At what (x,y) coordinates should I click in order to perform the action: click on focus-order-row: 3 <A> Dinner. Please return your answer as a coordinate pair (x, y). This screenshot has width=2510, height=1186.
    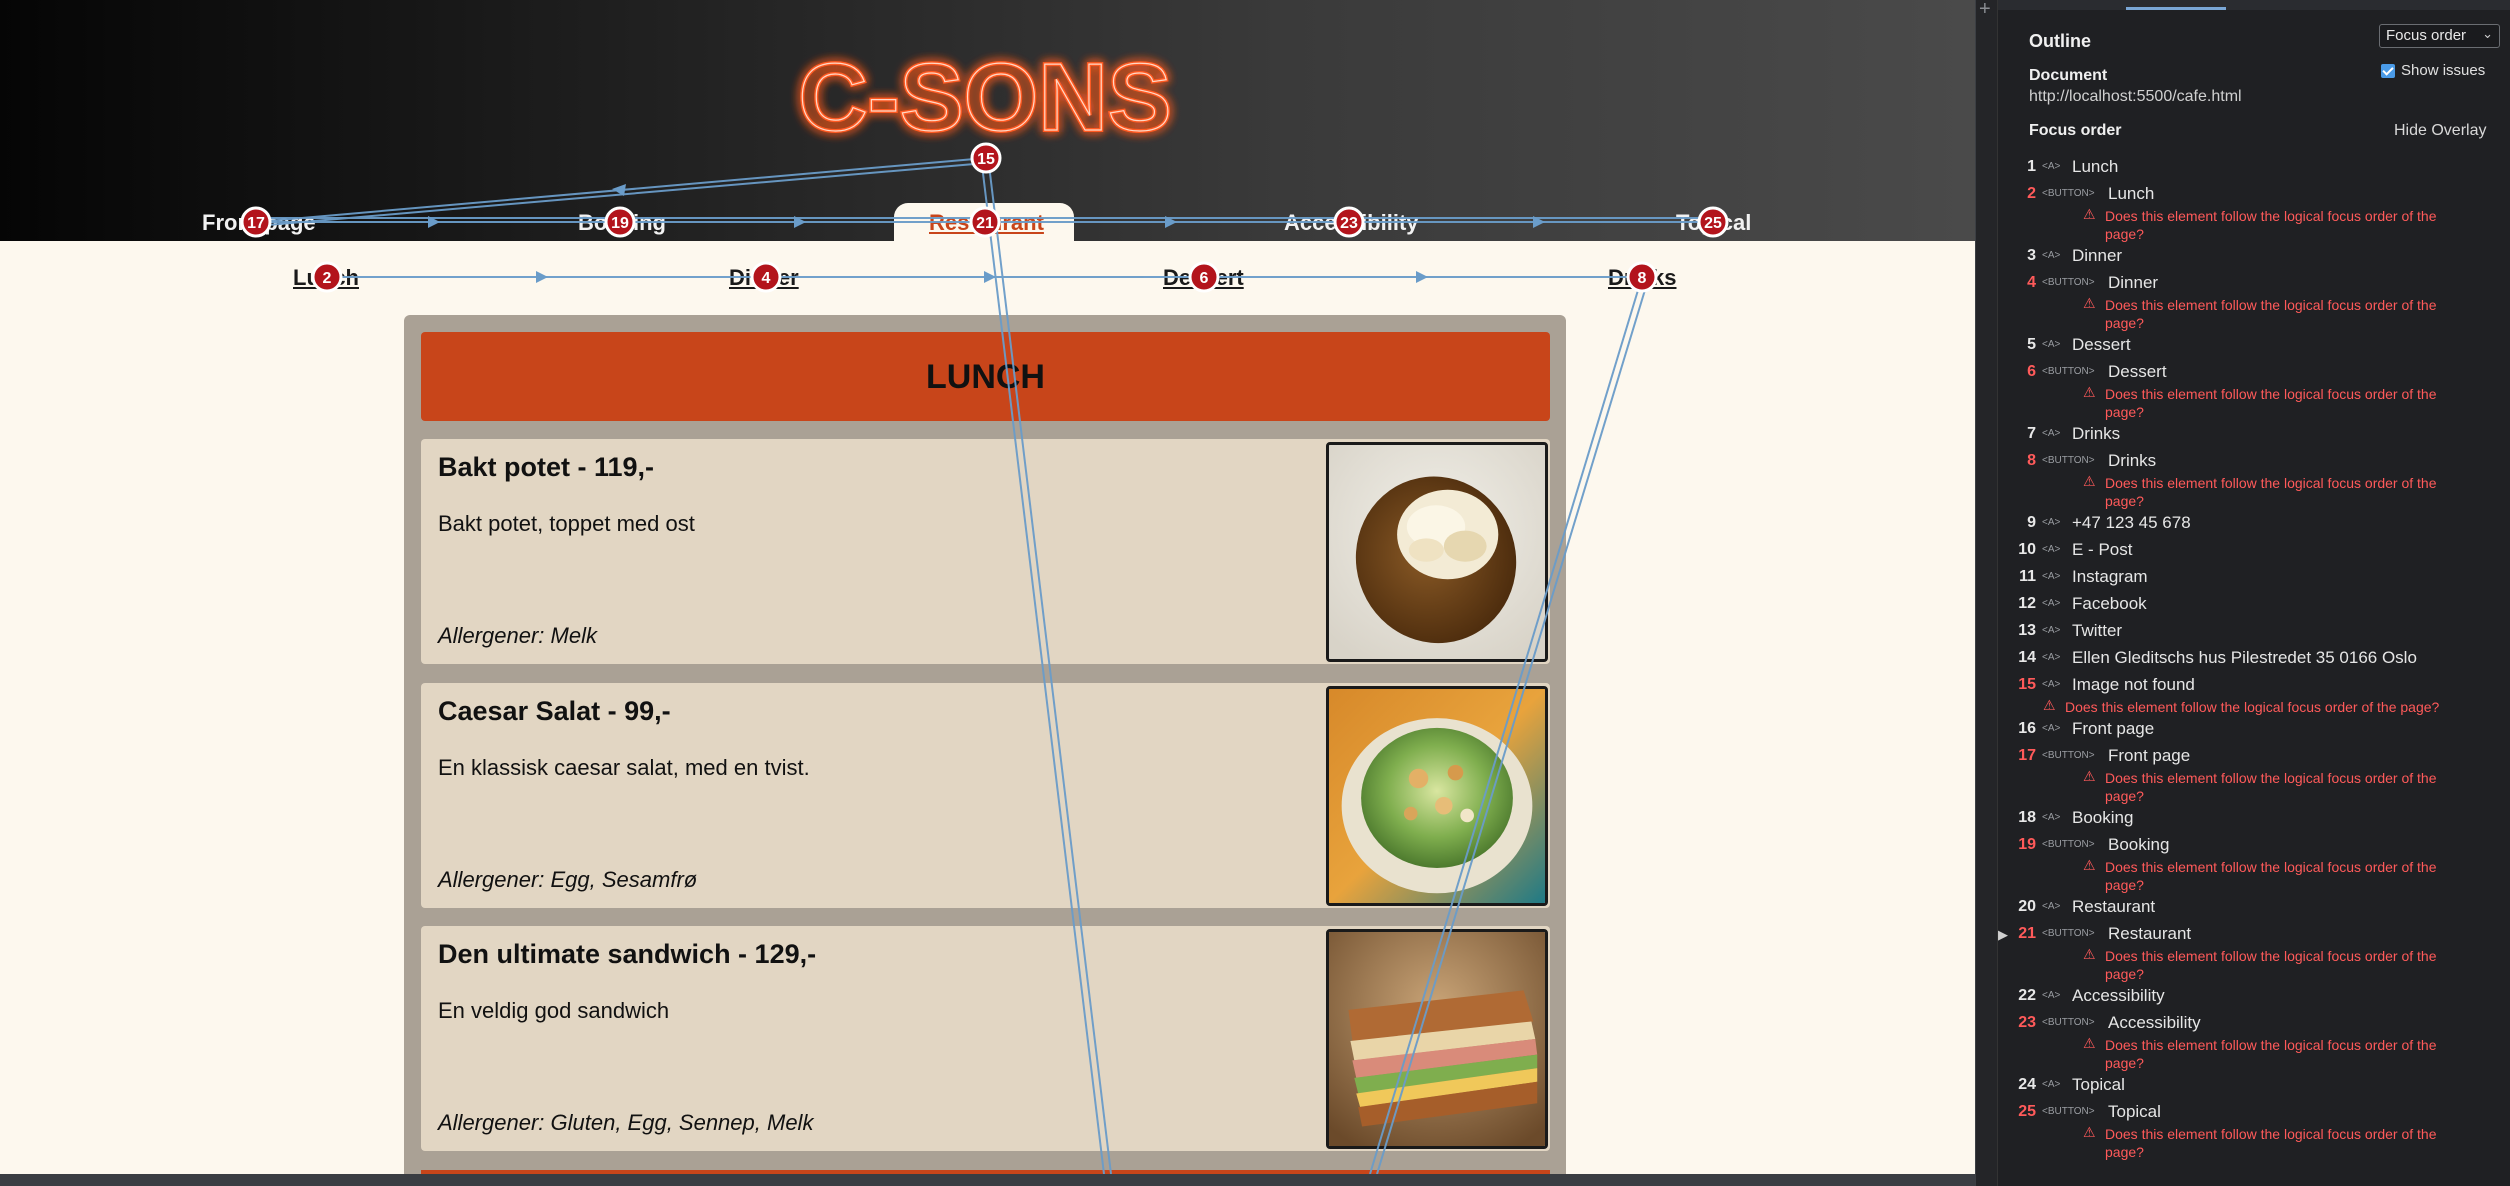
    Looking at the image, I should click on (2254, 260).